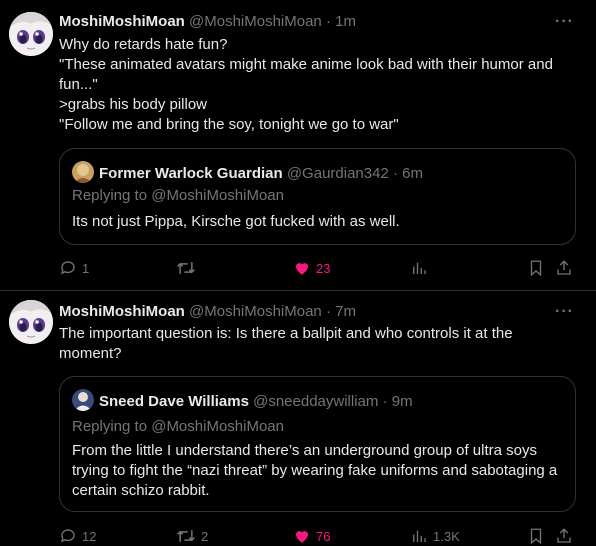 The height and width of the screenshot is (546, 596). Describe the element at coordinates (143, 44) in the screenshot. I see `tweet-text-line: Why do retards hate fun?` at that location.